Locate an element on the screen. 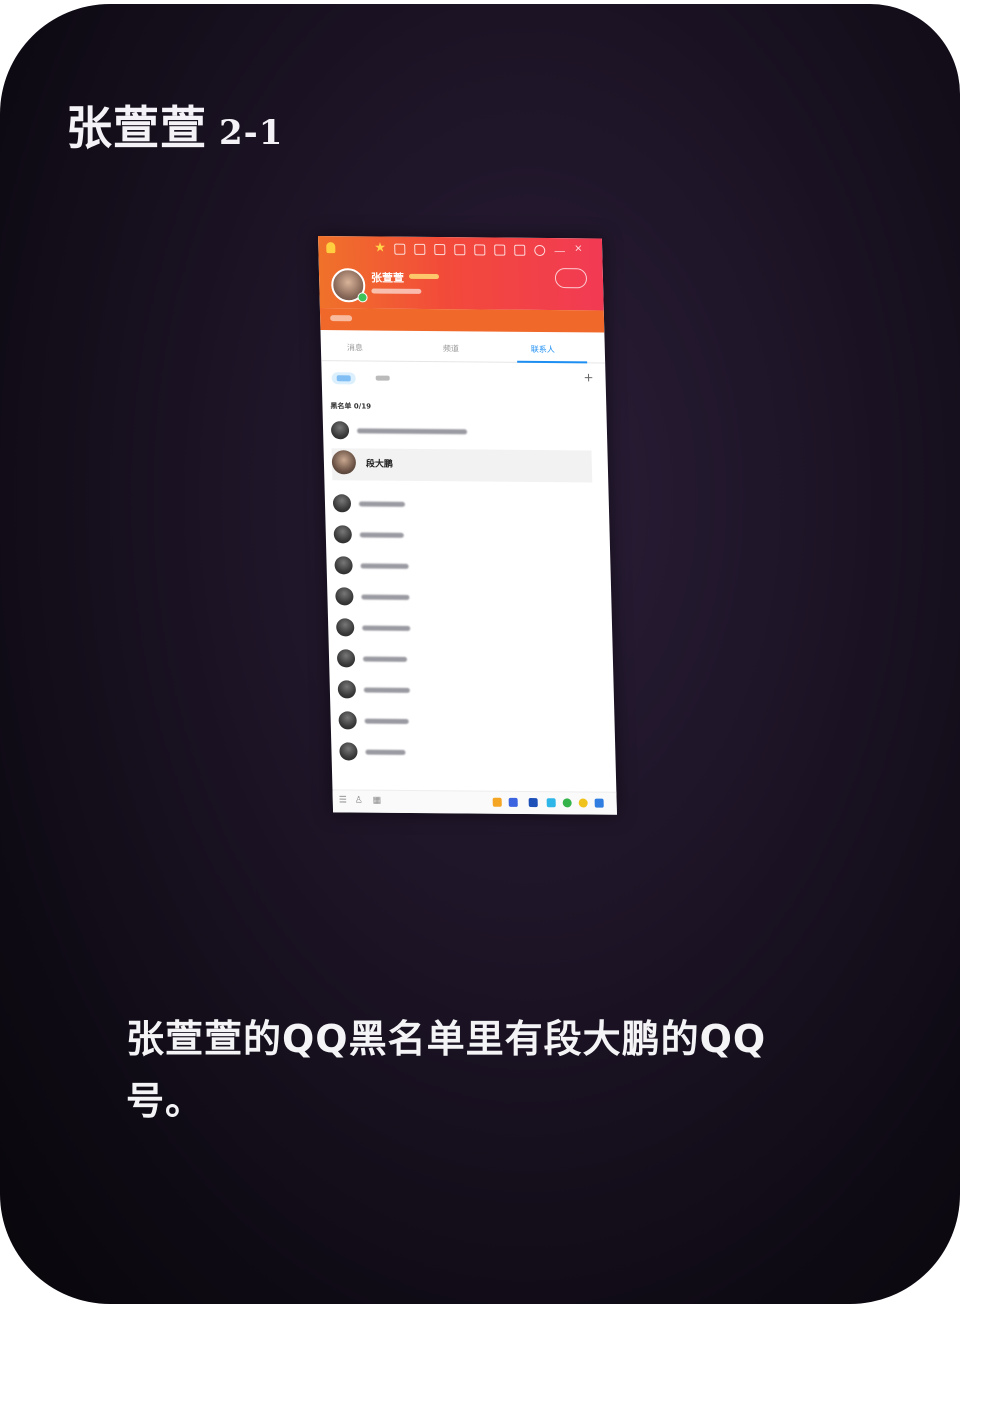 This screenshot has height=1422, width=983. main-tabs: 消息 频道 联系人 is located at coordinates (463, 350).